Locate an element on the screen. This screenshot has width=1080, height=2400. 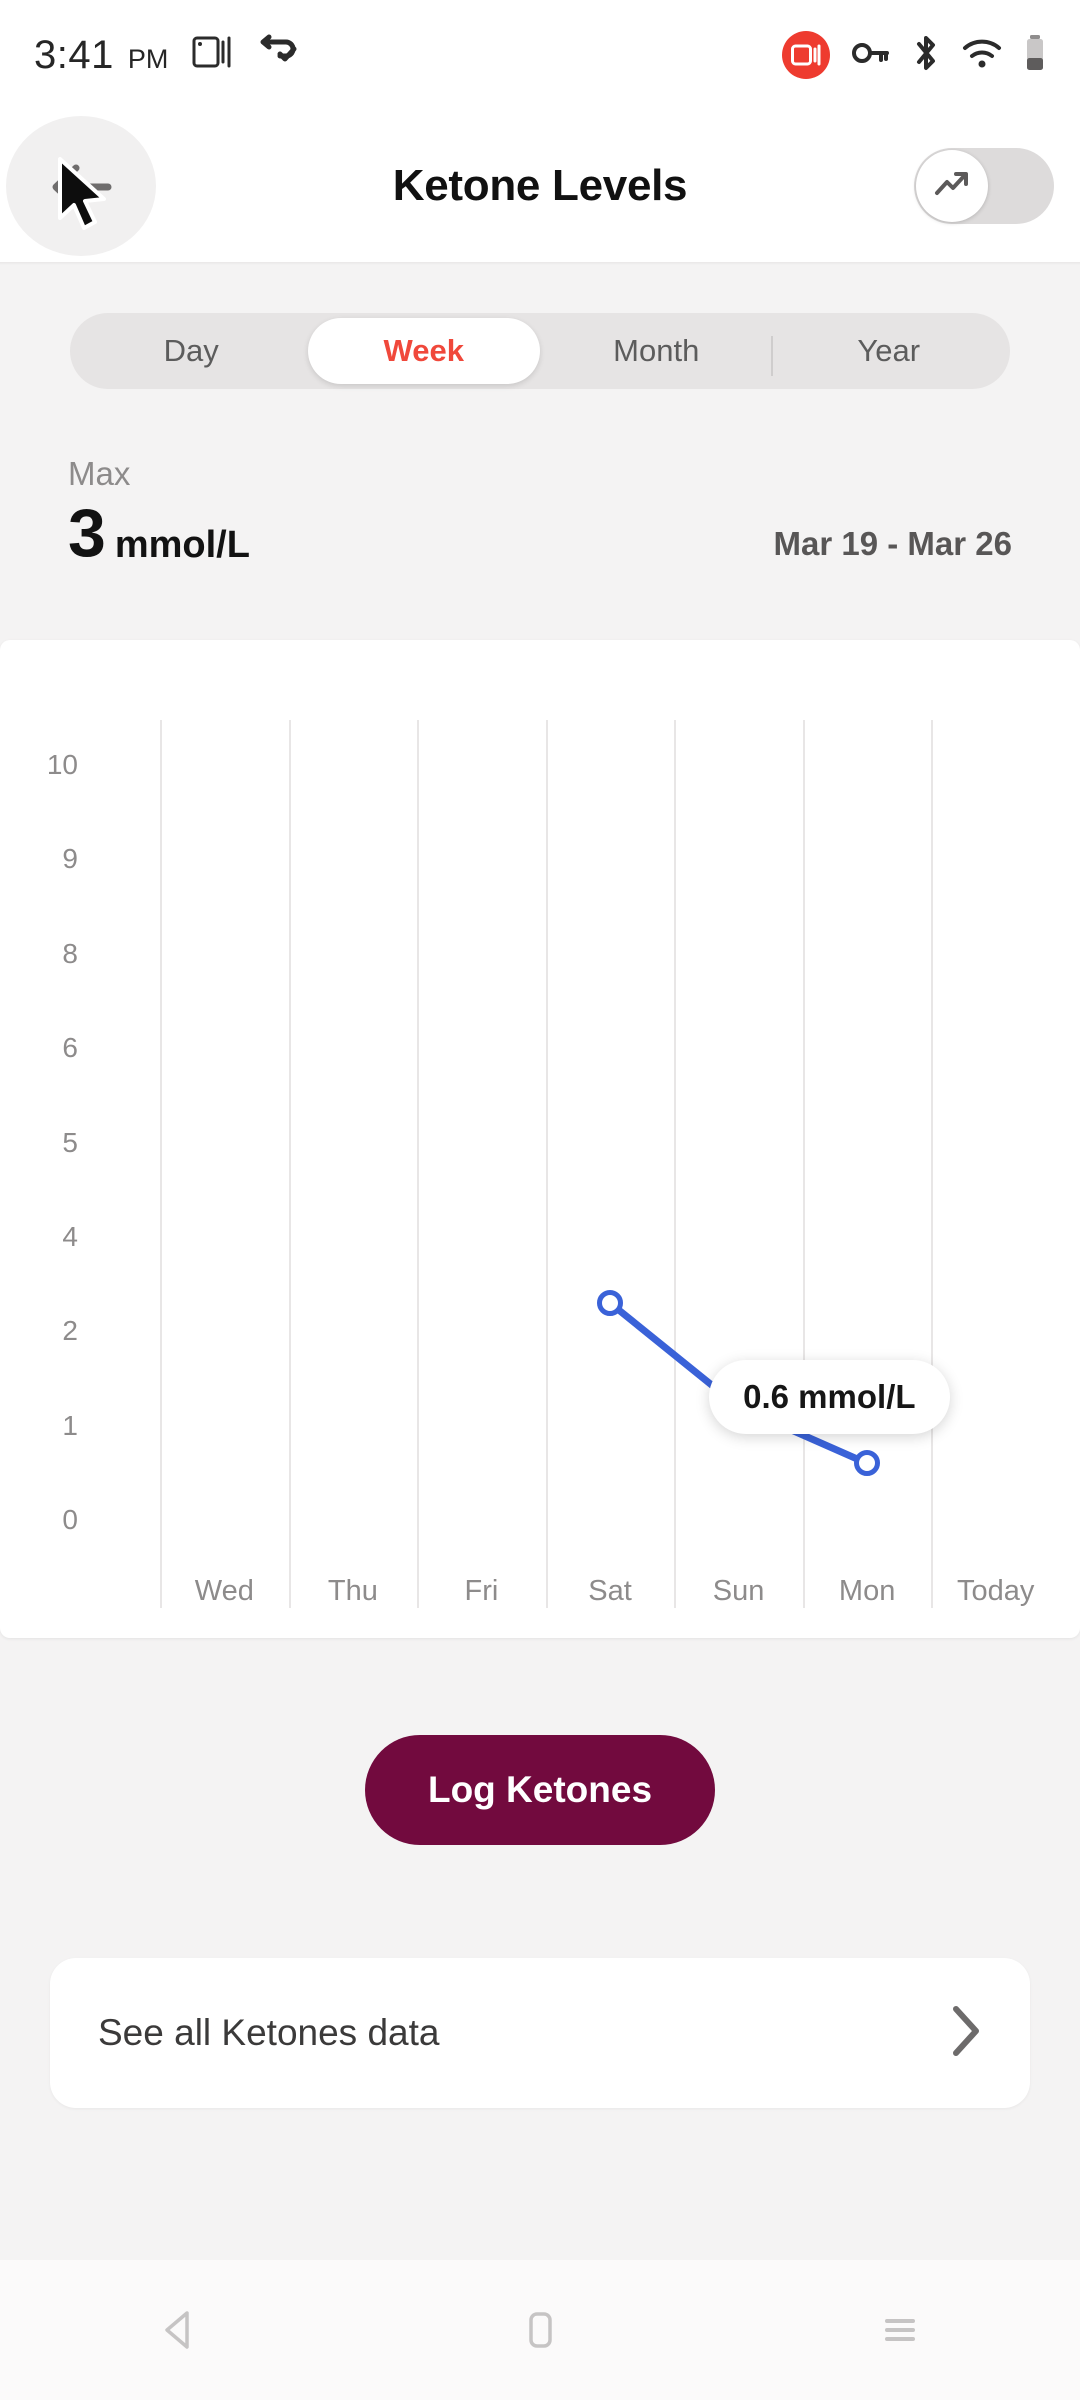
status-ampm: PM is located at coordinates (148, 59).